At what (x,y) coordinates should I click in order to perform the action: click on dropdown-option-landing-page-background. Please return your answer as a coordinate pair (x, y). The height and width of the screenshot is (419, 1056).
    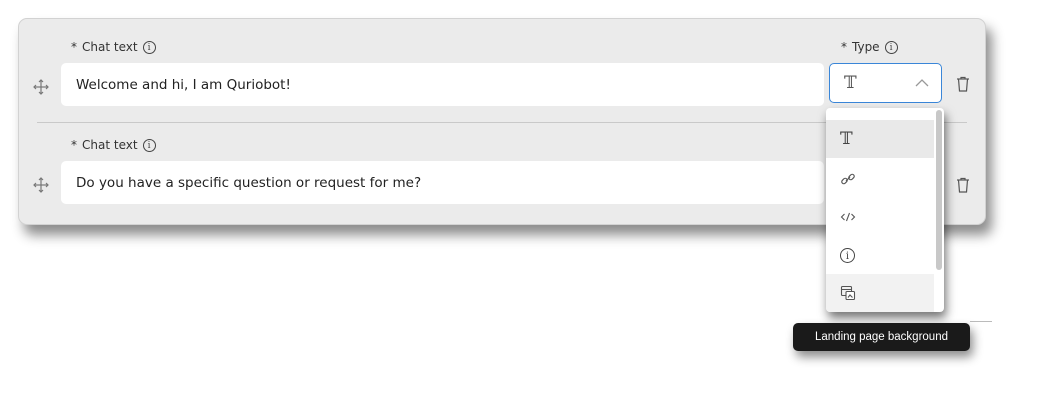
    Looking at the image, I should click on (880, 293).